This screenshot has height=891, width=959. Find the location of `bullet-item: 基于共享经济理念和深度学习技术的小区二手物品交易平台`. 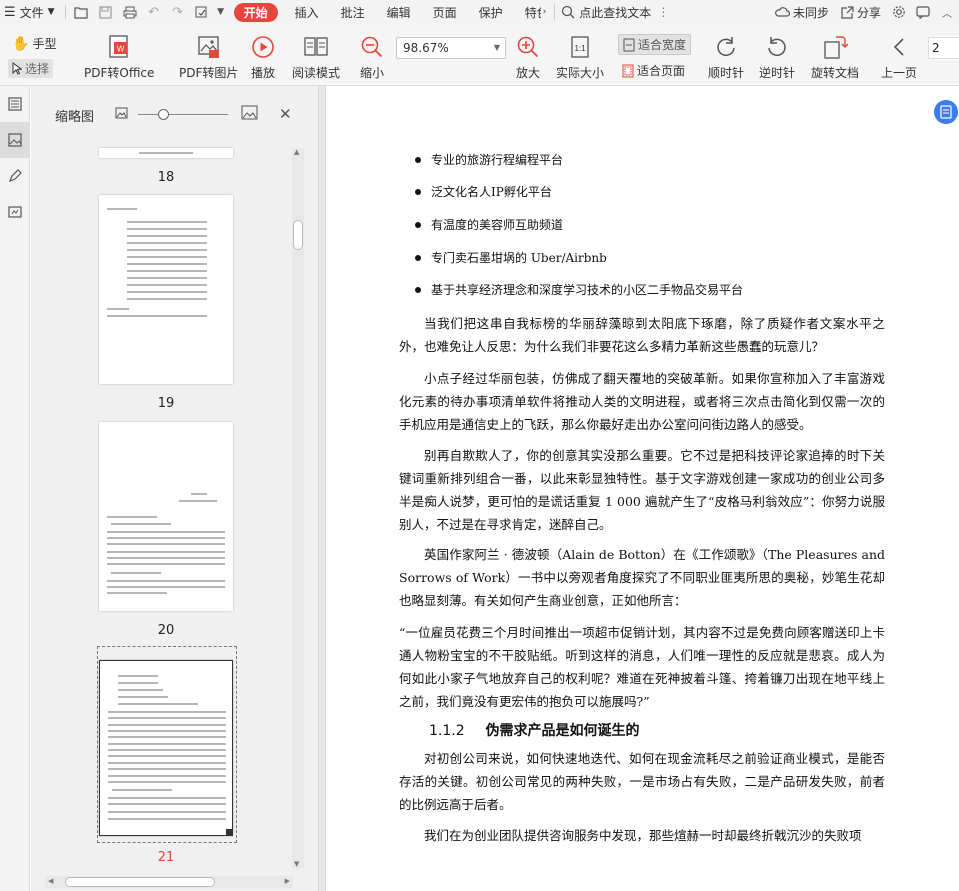

bullet-item: 基于共享经济理念和深度学习技术的小区二手物品交易平台 is located at coordinates (579, 289).